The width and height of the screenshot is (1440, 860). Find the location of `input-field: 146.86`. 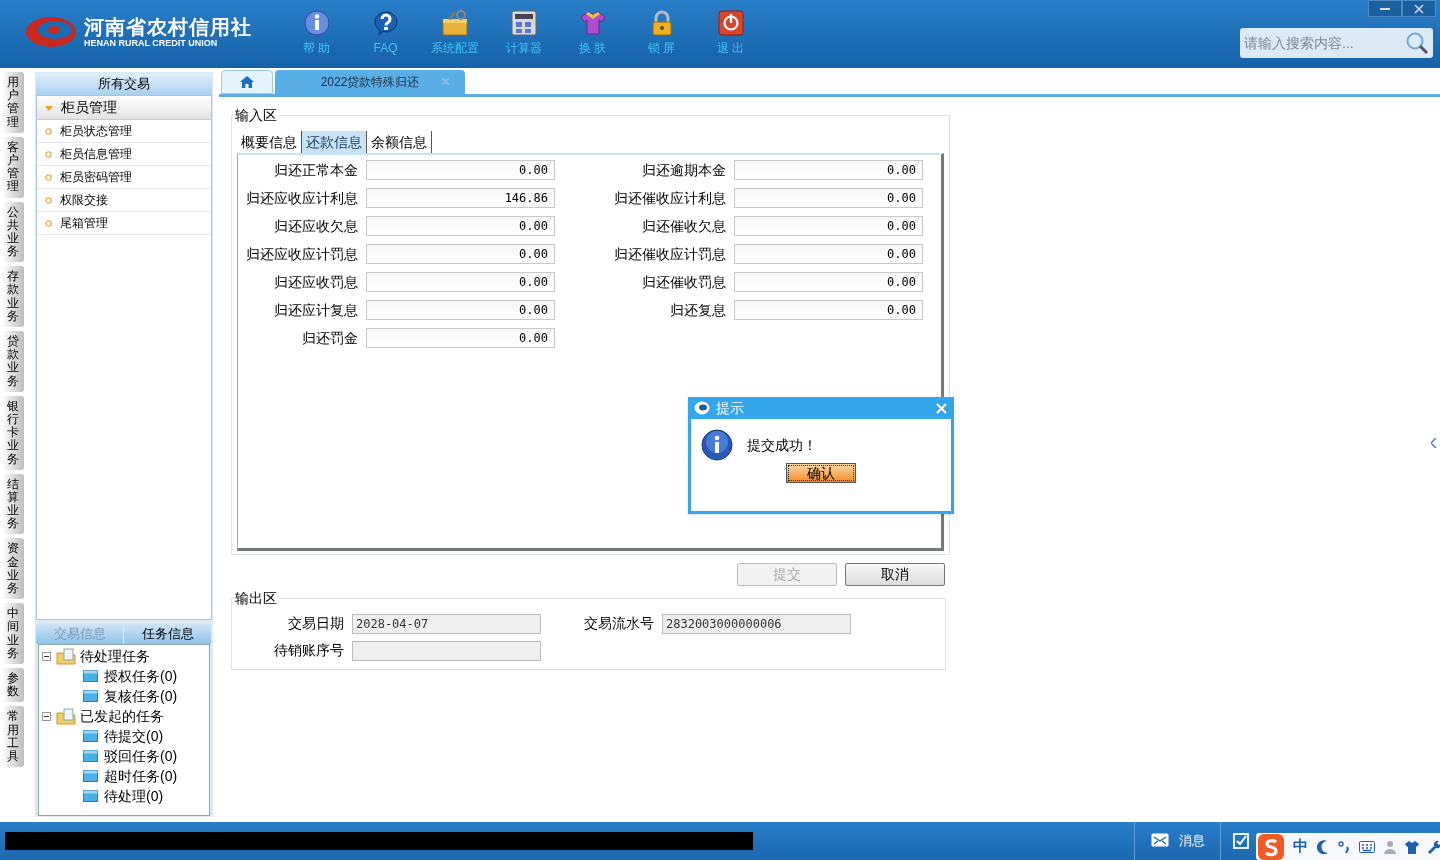

input-field: 146.86 is located at coordinates (460, 198).